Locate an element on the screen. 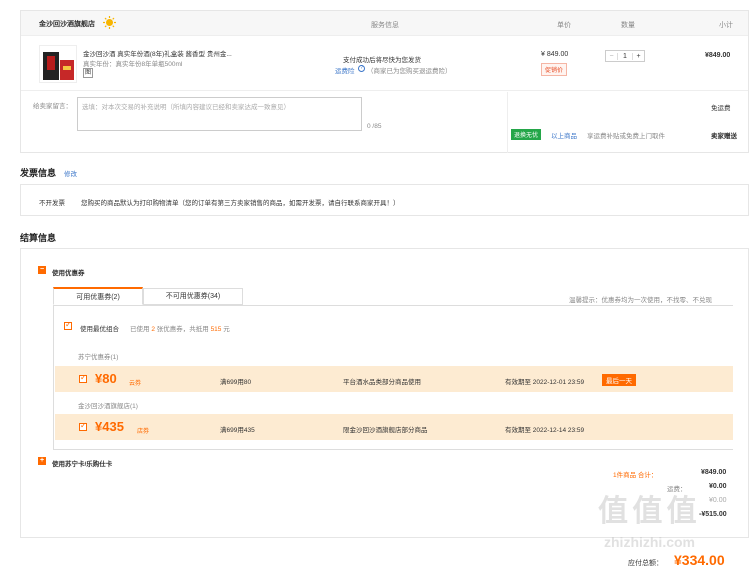 The image size is (751, 573). coupon-group-suning: 苏宁优惠券(1) is located at coordinates (98, 357).